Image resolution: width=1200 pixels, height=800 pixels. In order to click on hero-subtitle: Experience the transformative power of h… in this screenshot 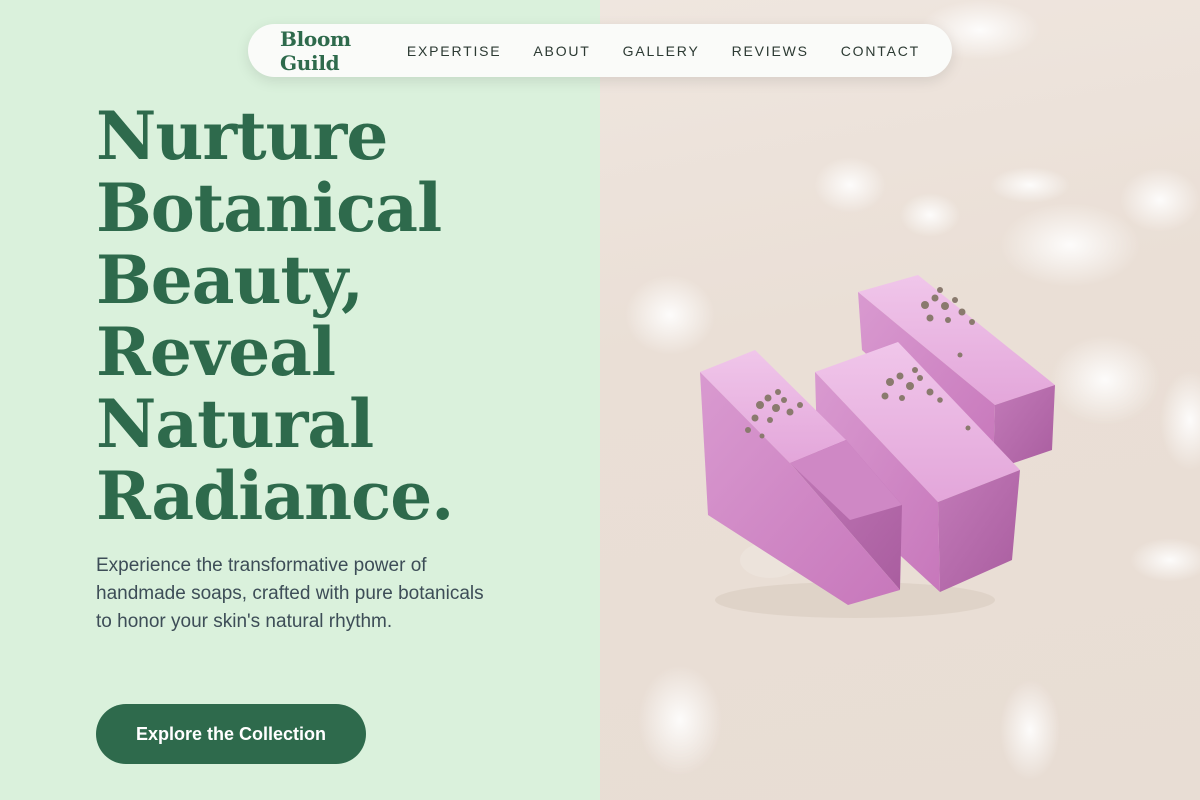, I will do `click(290, 593)`.